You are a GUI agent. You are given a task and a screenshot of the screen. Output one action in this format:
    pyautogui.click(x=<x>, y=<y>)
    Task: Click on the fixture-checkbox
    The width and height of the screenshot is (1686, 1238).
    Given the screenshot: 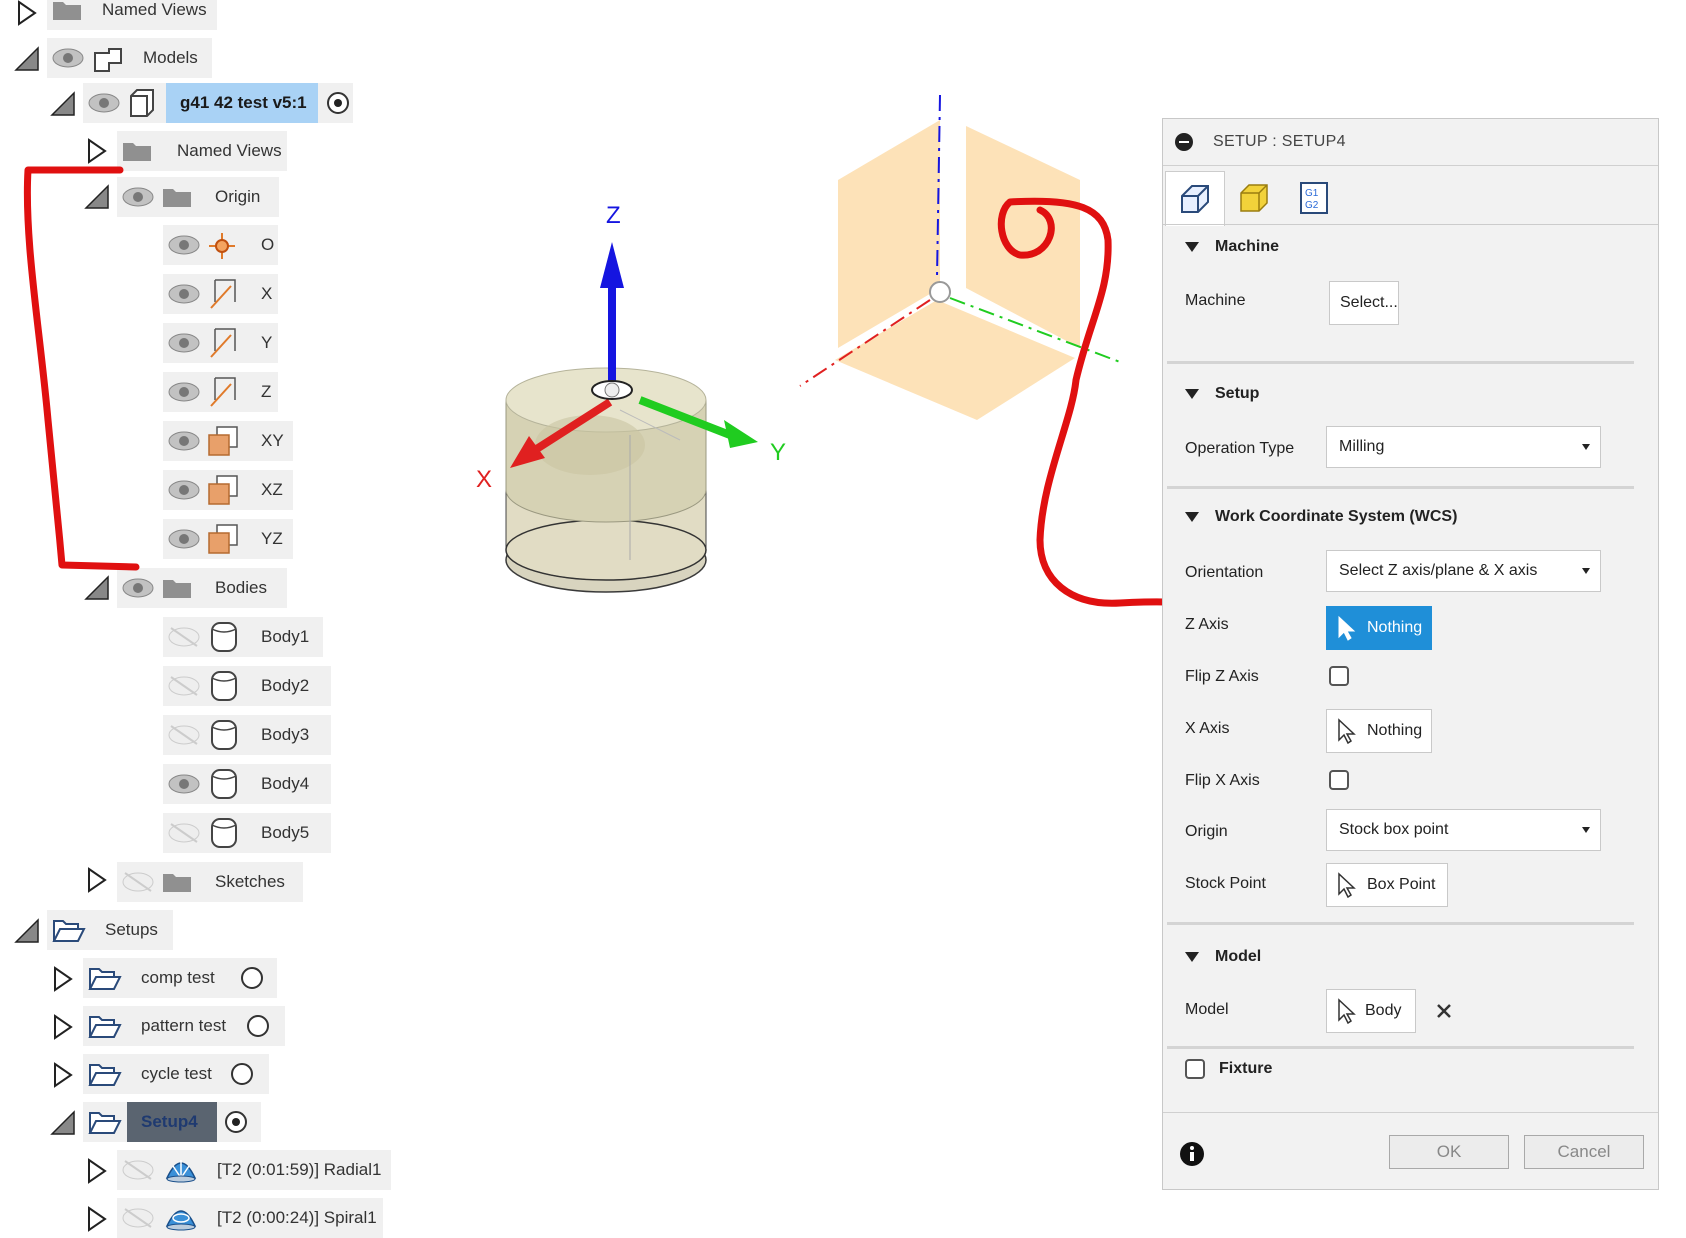 What is the action you would take?
    pyautogui.click(x=1195, y=1069)
    